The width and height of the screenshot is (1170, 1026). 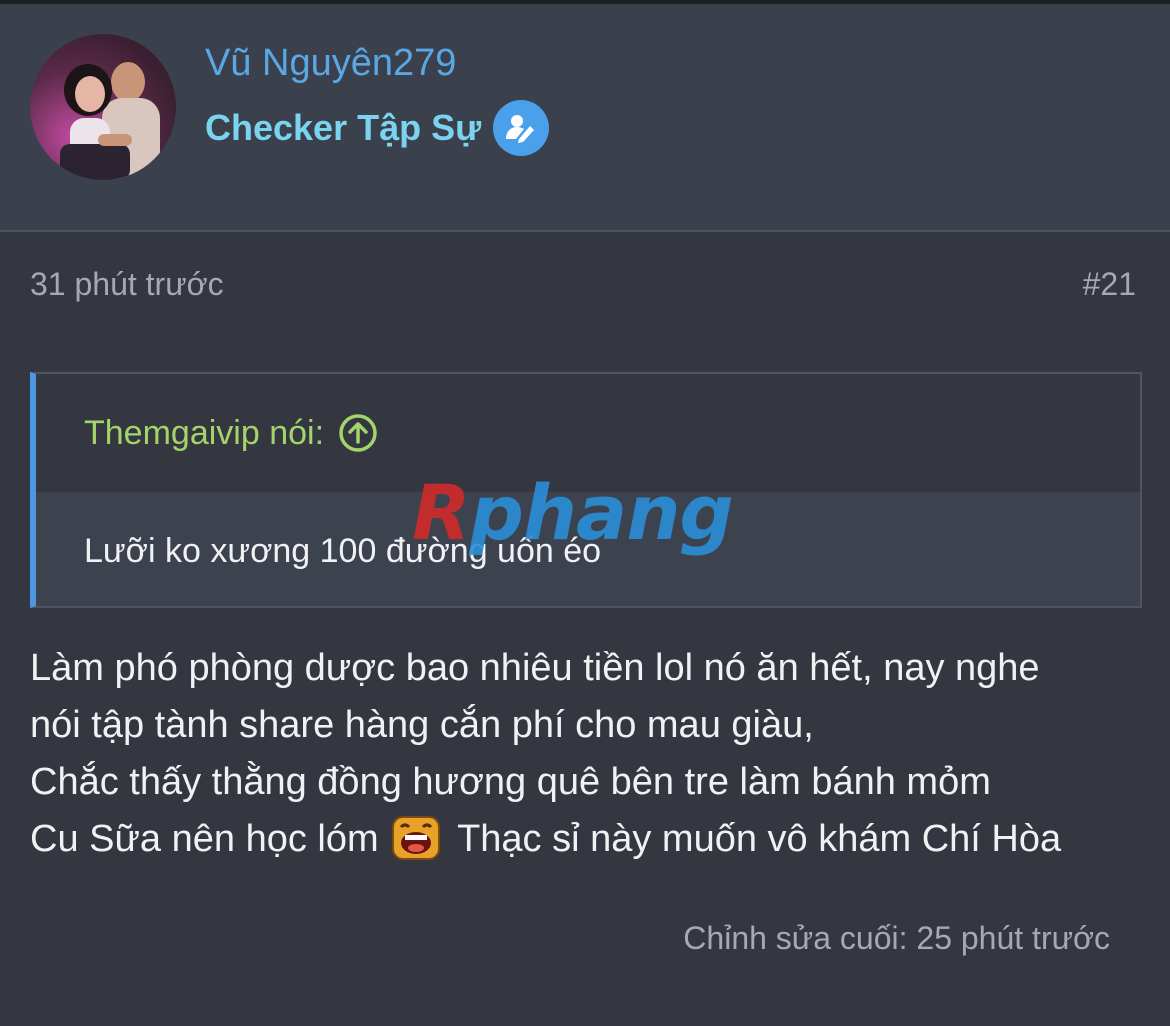 What do you see at coordinates (330, 63) in the screenshot?
I see `username: Vũ Nguyên279` at bounding box center [330, 63].